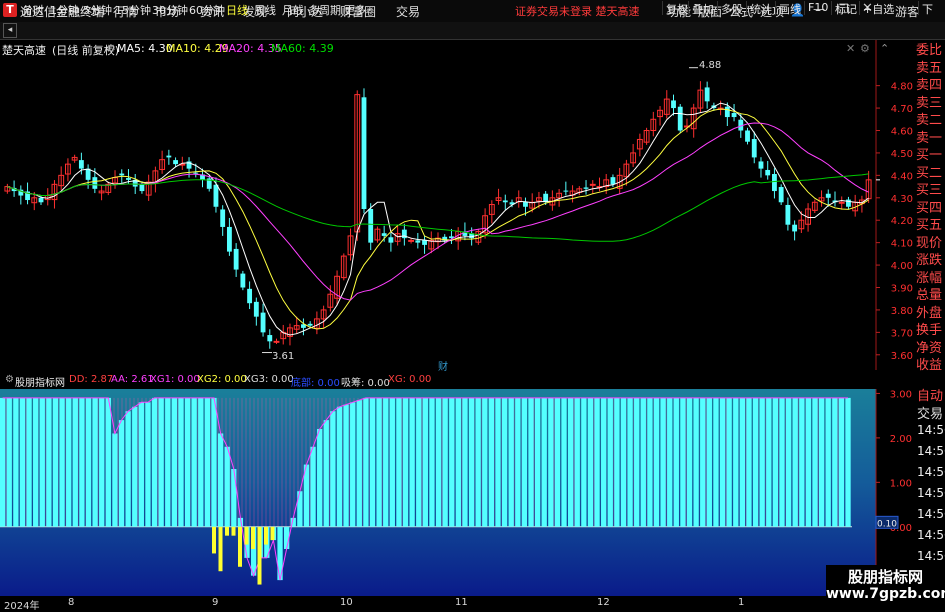 The width and height of the screenshot is (945, 612). Describe the element at coordinates (929, 190) in the screenshot. I see `quote-row-label: 买三` at that location.